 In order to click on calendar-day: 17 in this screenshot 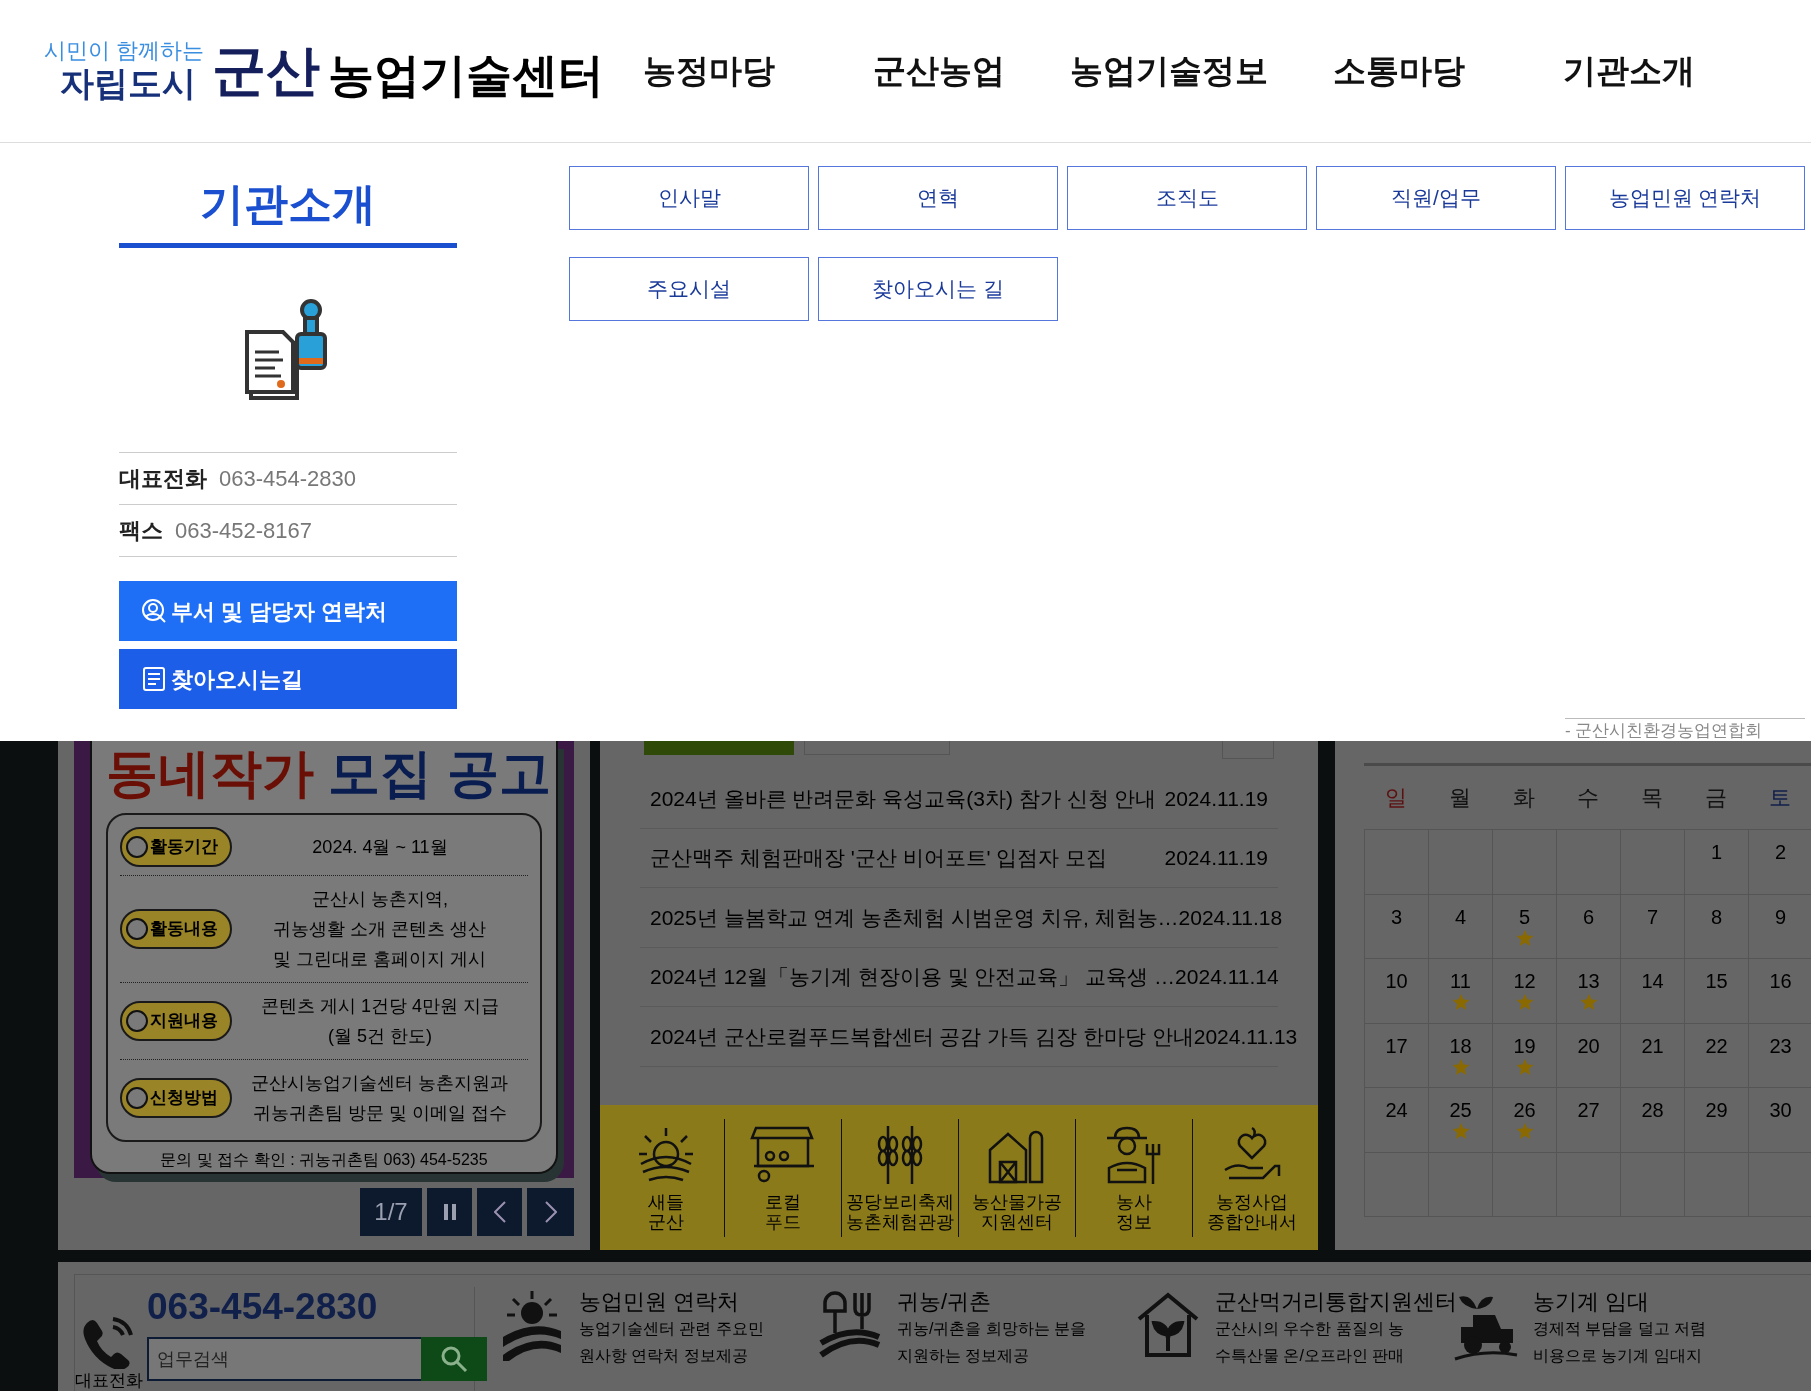, I will do `click(1396, 1045)`.